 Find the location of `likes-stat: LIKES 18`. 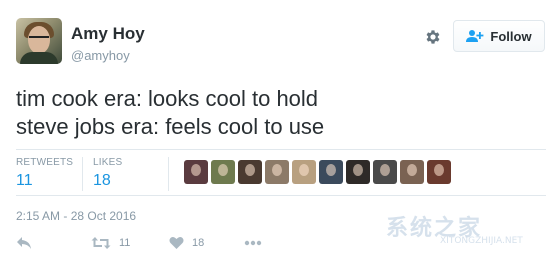

likes-stat: LIKES 18 is located at coordinates (107, 173).